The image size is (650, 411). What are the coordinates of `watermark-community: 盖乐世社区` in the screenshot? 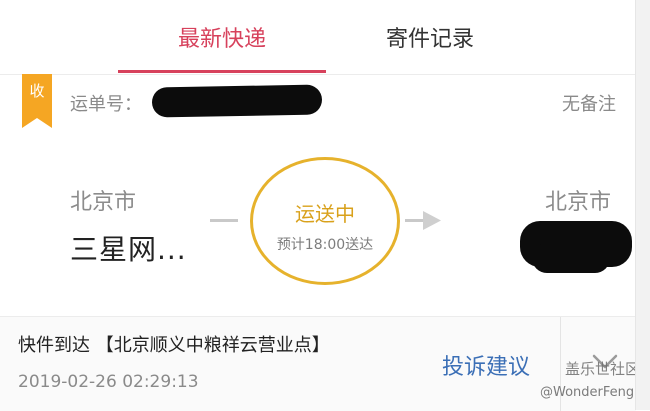 It's located at (603, 369).